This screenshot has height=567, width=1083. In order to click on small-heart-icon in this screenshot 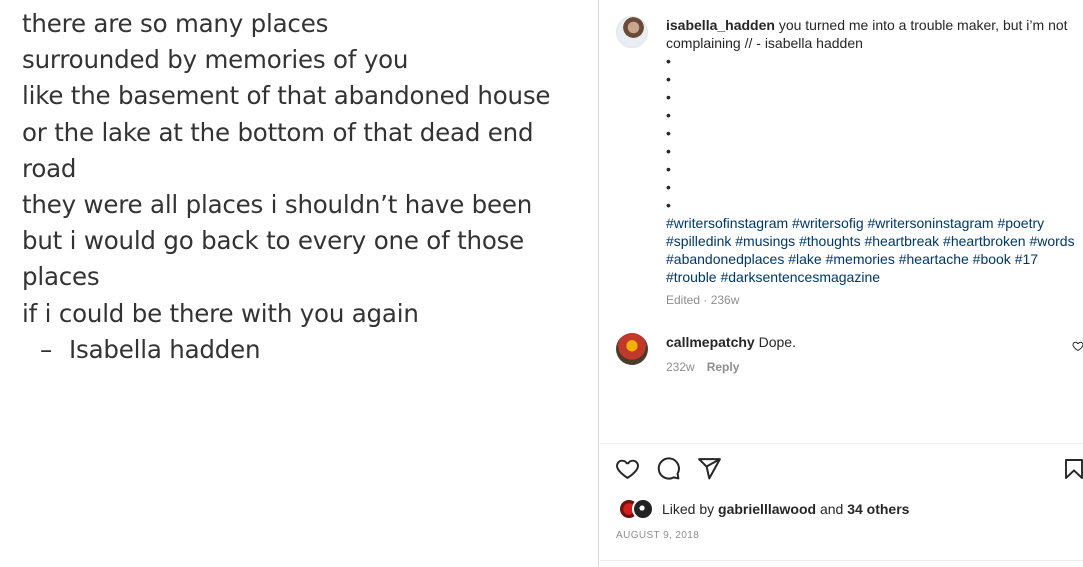, I will do `click(1077, 346)`.